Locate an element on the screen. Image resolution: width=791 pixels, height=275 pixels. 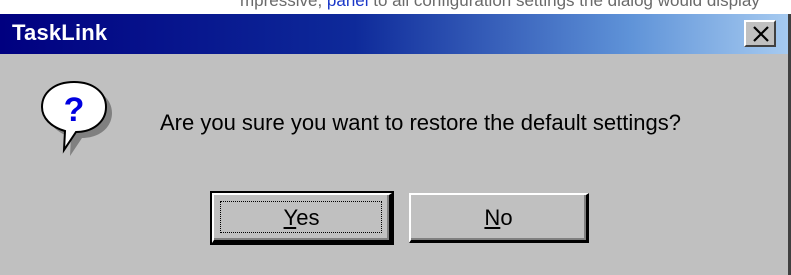
question-icon: ? is located at coordinates (76, 118).